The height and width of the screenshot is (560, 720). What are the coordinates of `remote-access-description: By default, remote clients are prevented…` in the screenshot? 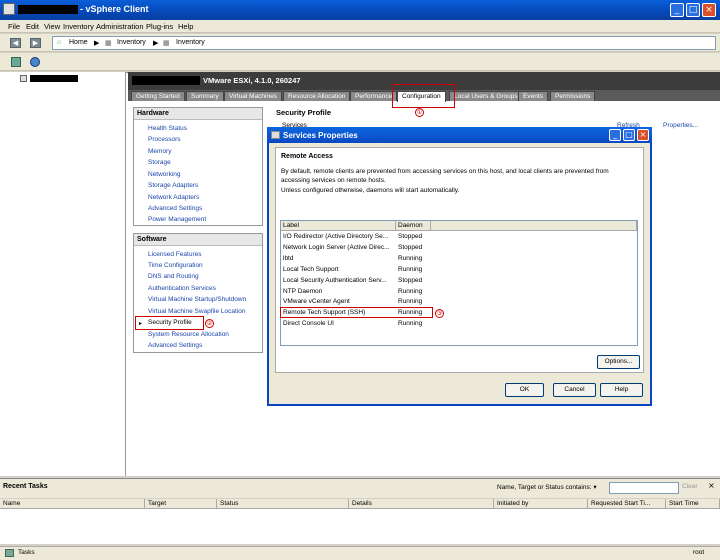 It's located at (445, 176).